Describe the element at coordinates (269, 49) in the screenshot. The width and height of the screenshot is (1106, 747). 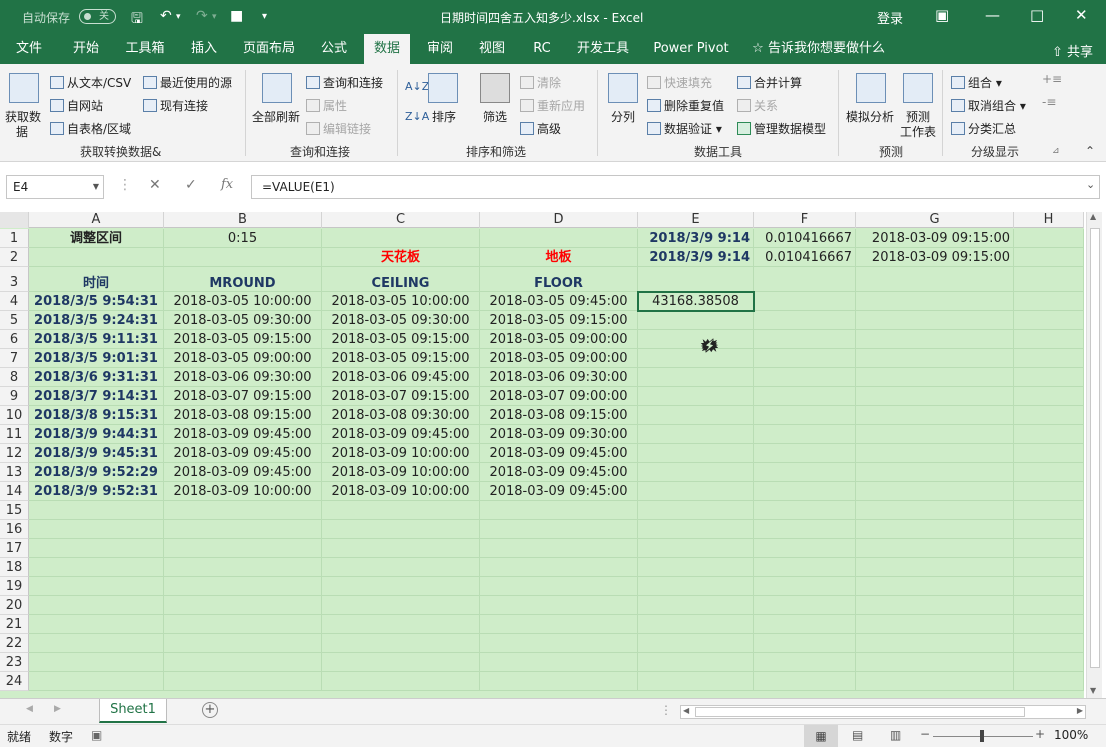
I see `tab-page-layout: 页面布局` at that location.